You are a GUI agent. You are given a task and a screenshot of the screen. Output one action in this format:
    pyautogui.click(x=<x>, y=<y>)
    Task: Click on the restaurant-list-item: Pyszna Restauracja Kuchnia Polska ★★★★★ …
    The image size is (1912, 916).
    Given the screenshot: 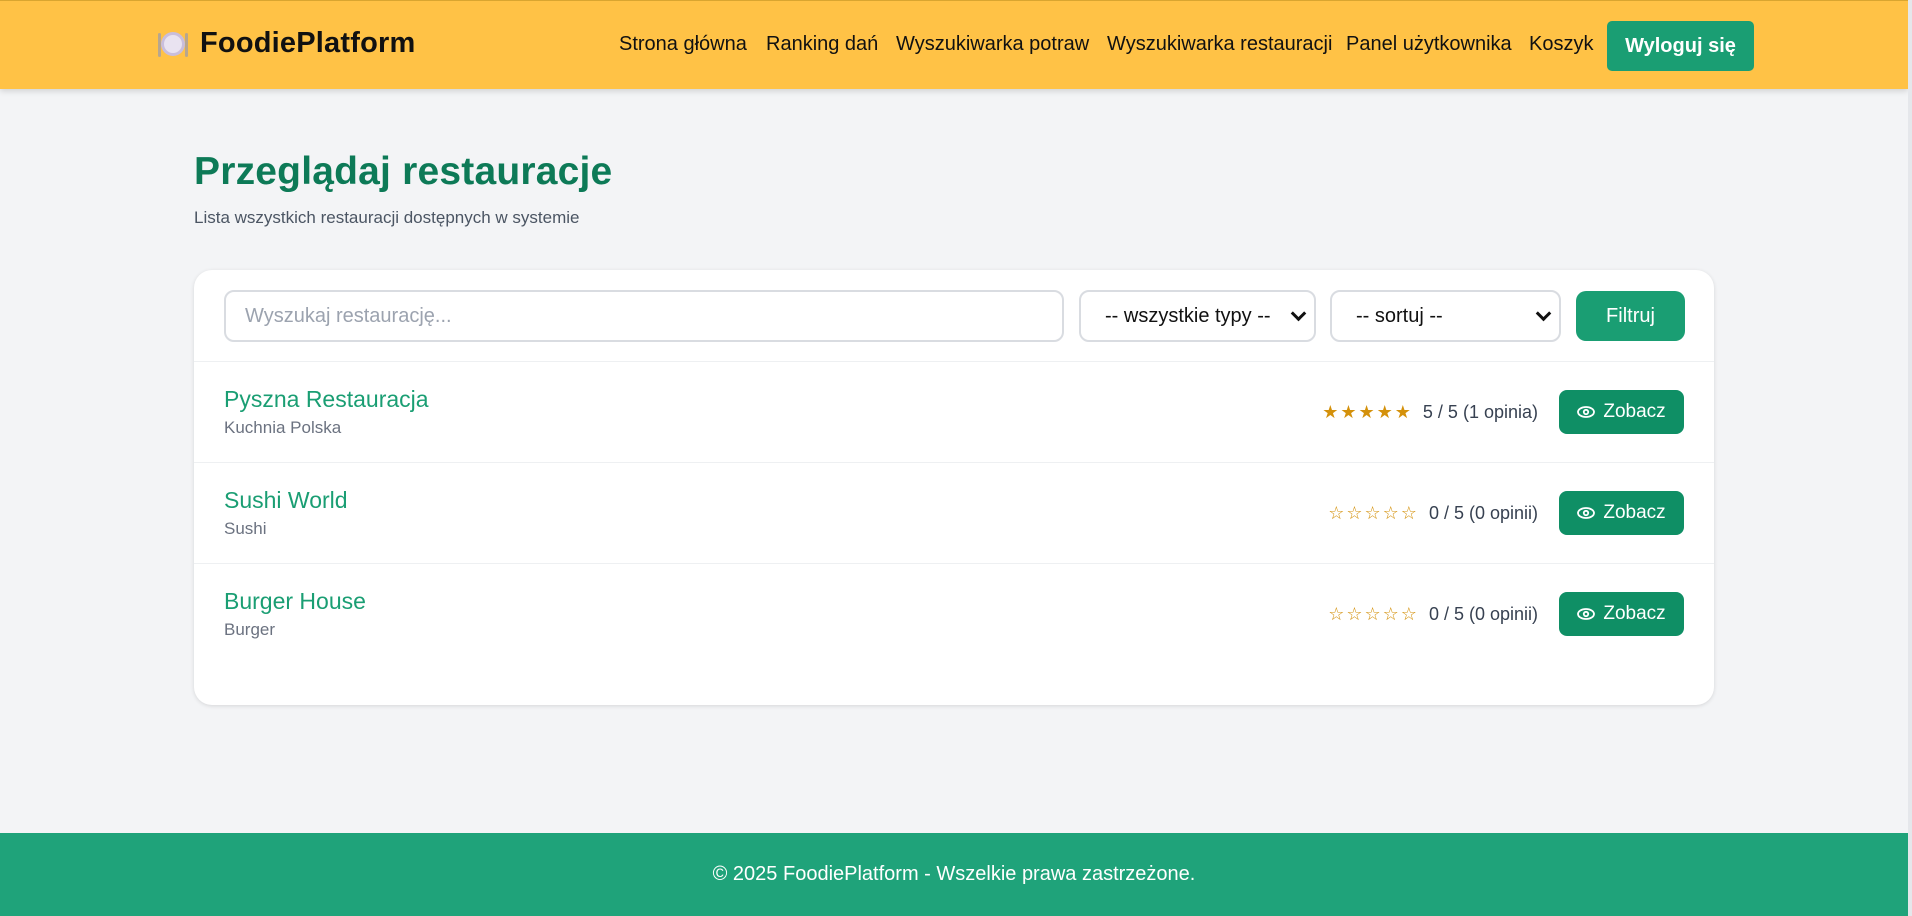 What is the action you would take?
    pyautogui.click(x=954, y=412)
    